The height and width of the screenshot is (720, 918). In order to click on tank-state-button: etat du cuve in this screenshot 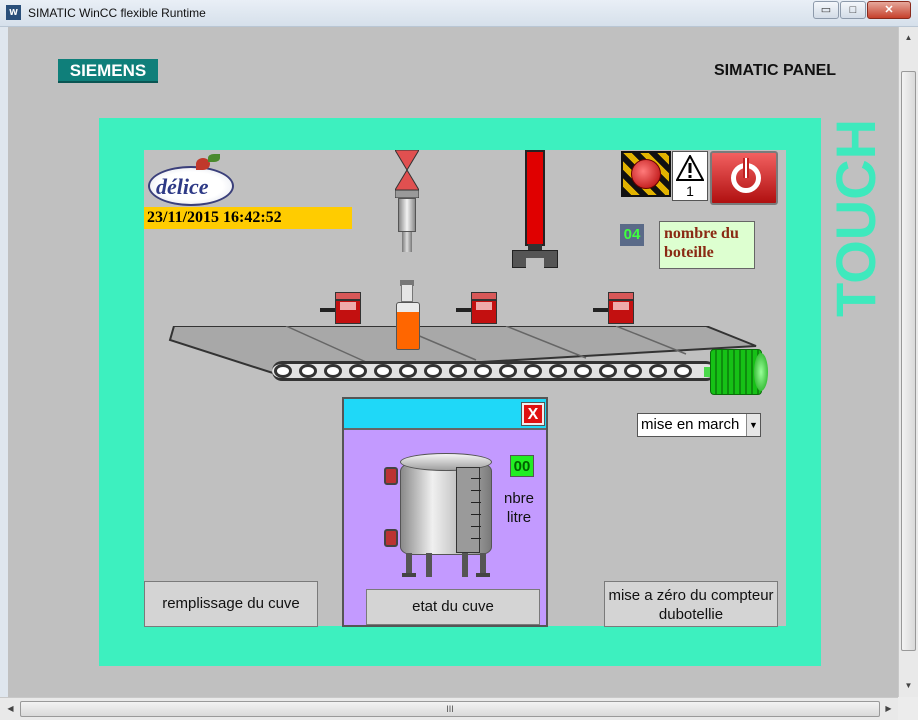, I will do `click(453, 607)`.